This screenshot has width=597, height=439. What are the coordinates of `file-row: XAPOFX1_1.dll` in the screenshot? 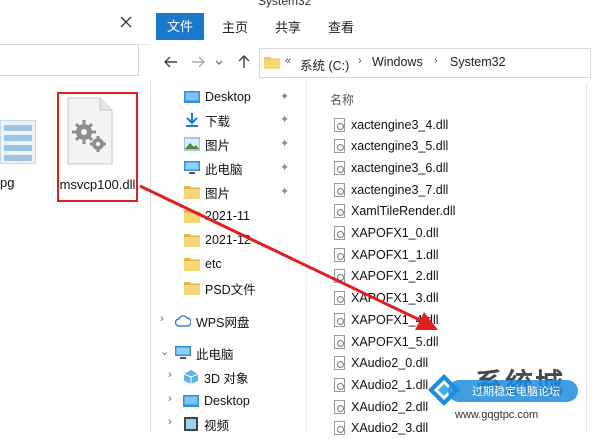 It's located at (386, 254).